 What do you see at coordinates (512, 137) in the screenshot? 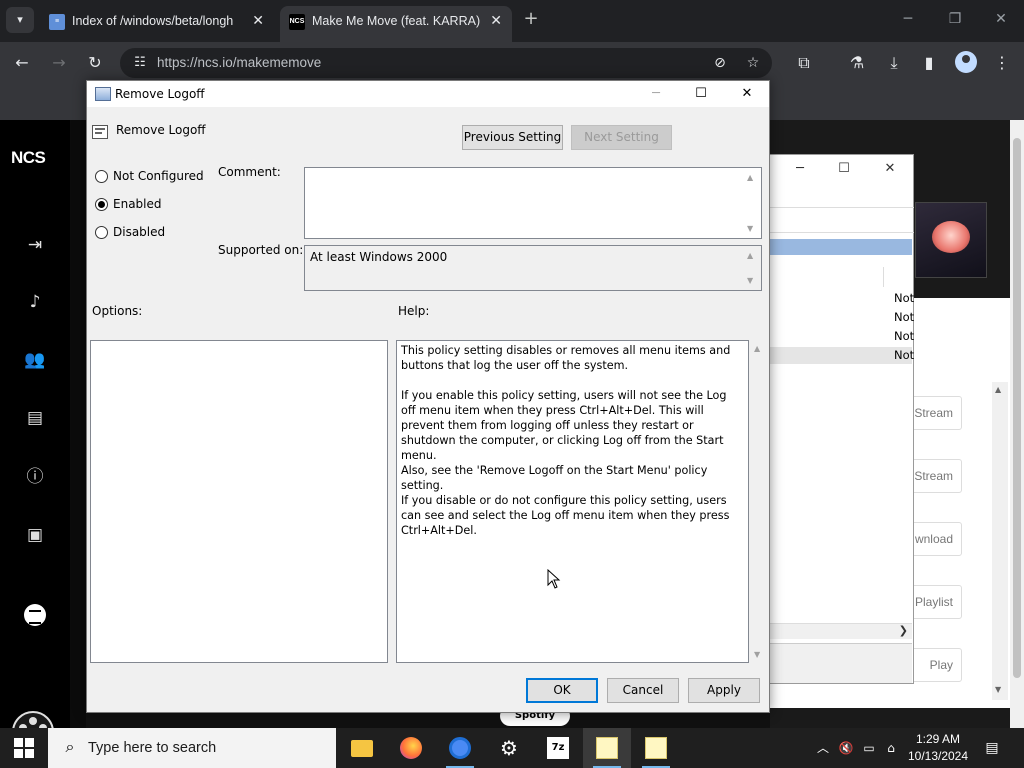
I see `previous-setting-button: Previous Setting` at bounding box center [512, 137].